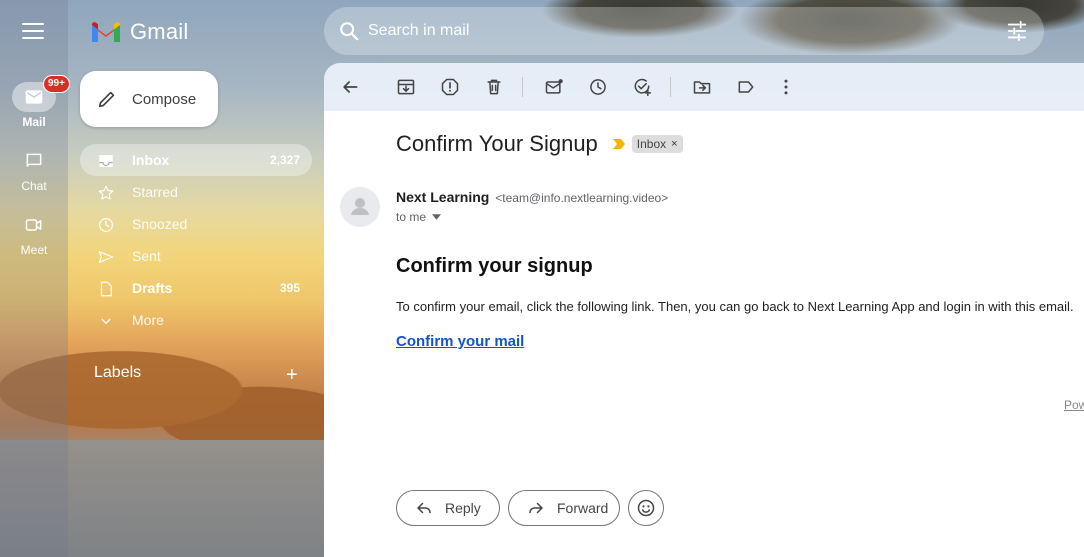 The width and height of the screenshot is (1084, 557). I want to click on create-label-button: +, so click(292, 375).